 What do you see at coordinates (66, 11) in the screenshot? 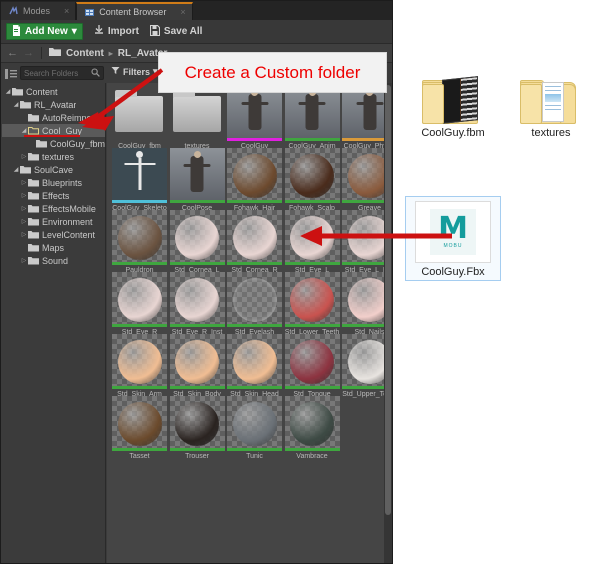
I see `tab-modes-close-icon: ×` at bounding box center [66, 11].